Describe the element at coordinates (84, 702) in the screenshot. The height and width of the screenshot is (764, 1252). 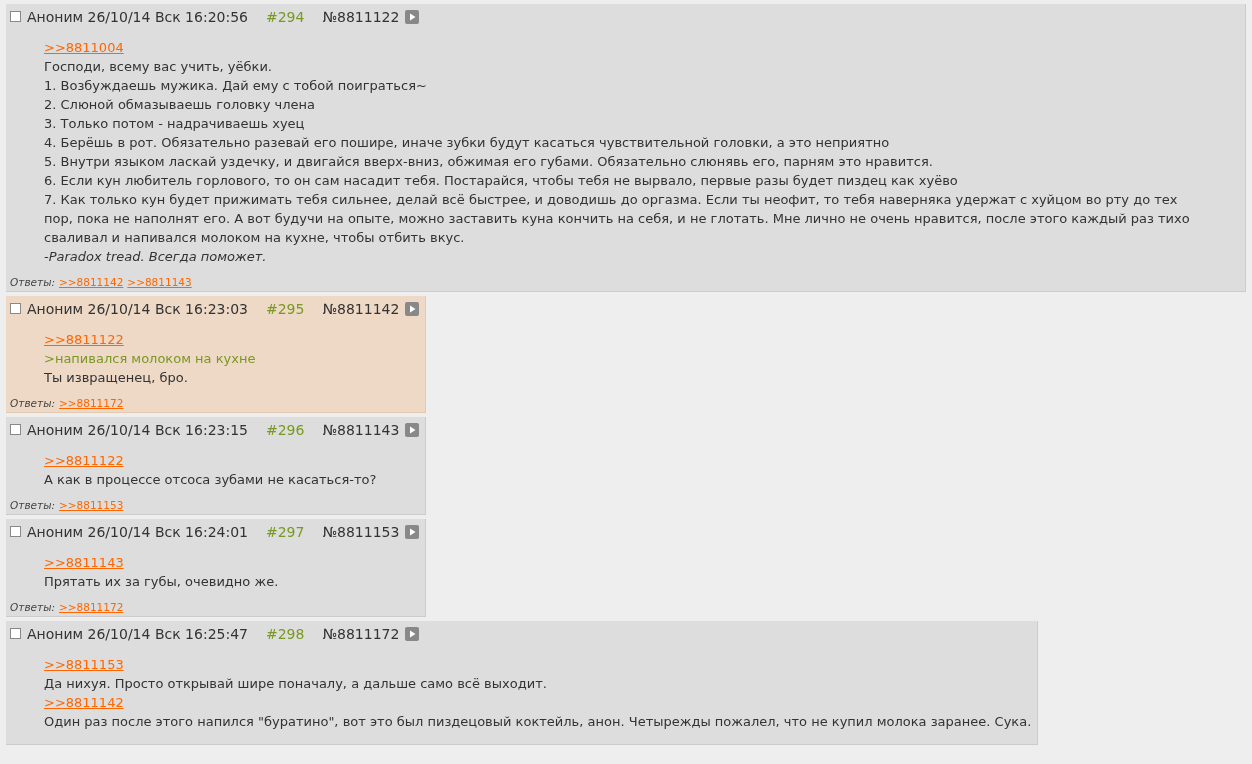
I see `post-reference-link: >>8811142` at that location.